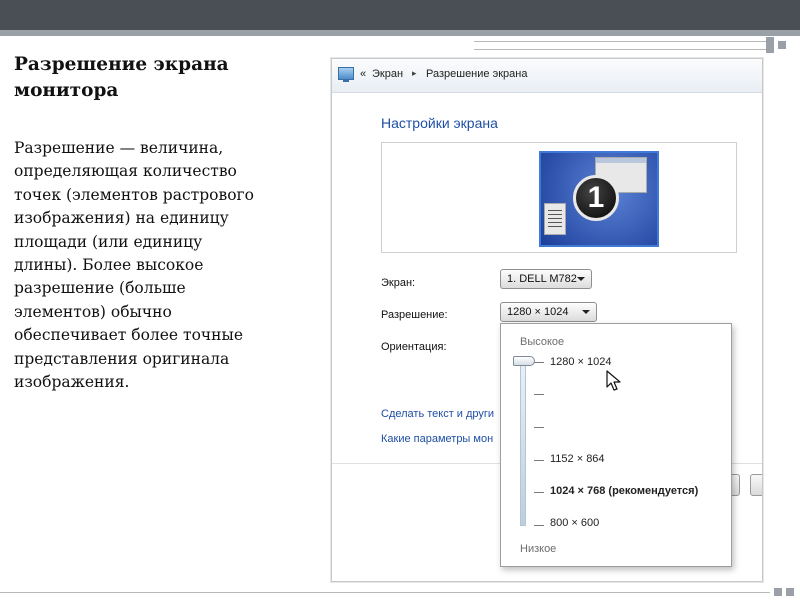 Image resolution: width=800 pixels, height=600 pixels. I want to click on body-line: обеспечивает более точные, so click(129, 335).